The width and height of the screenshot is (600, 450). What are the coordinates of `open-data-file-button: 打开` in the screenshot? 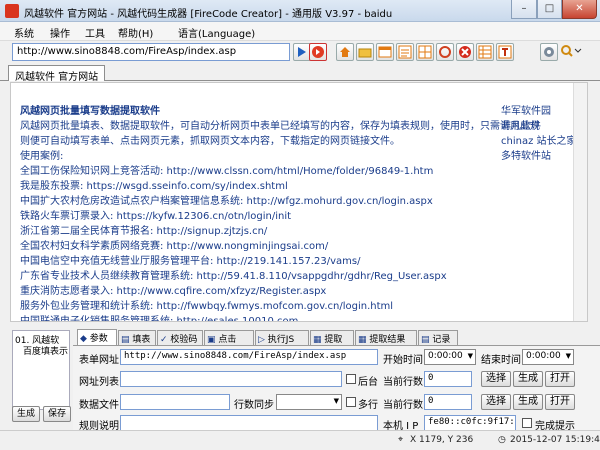 It's located at (560, 402).